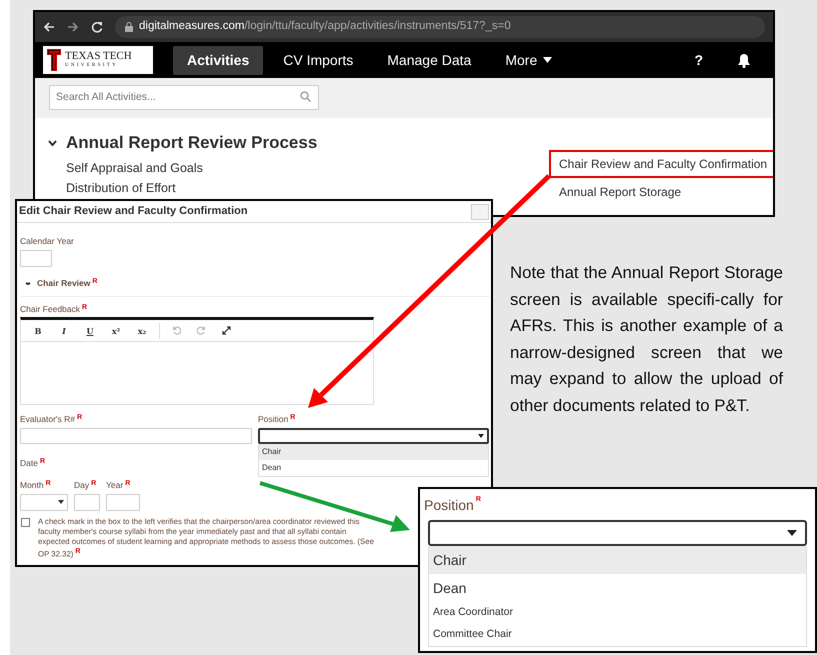  Describe the element at coordinates (325, 26) in the screenshot. I see `url-text: digitalmeasures.com/login/ttu/faculty/app/activities/instruments/517?_s=0` at that location.